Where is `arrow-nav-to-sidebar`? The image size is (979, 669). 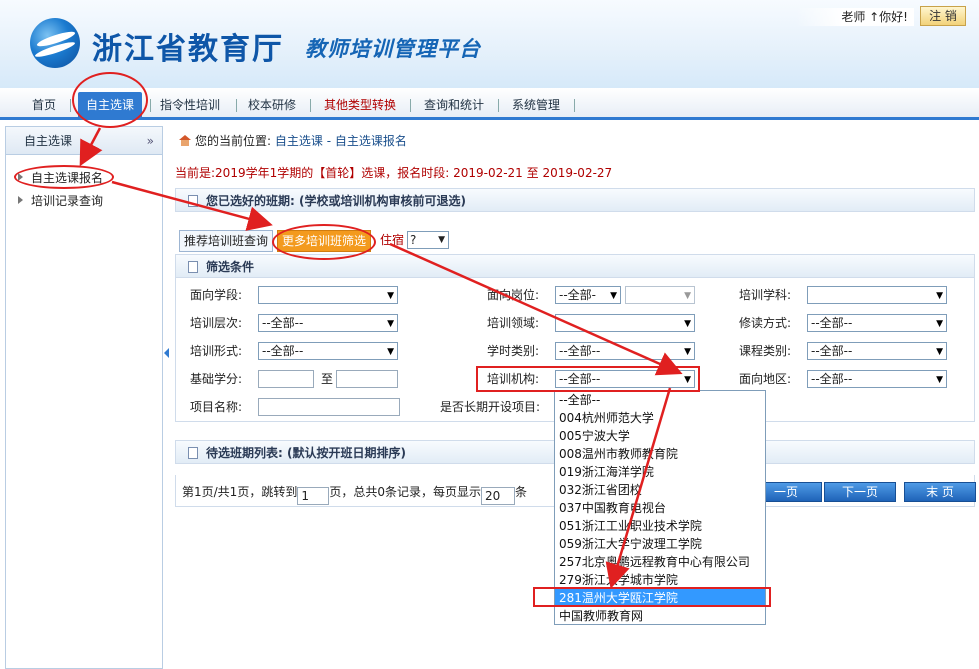
arrow-nav-to-sidebar is located at coordinates (91, 147).